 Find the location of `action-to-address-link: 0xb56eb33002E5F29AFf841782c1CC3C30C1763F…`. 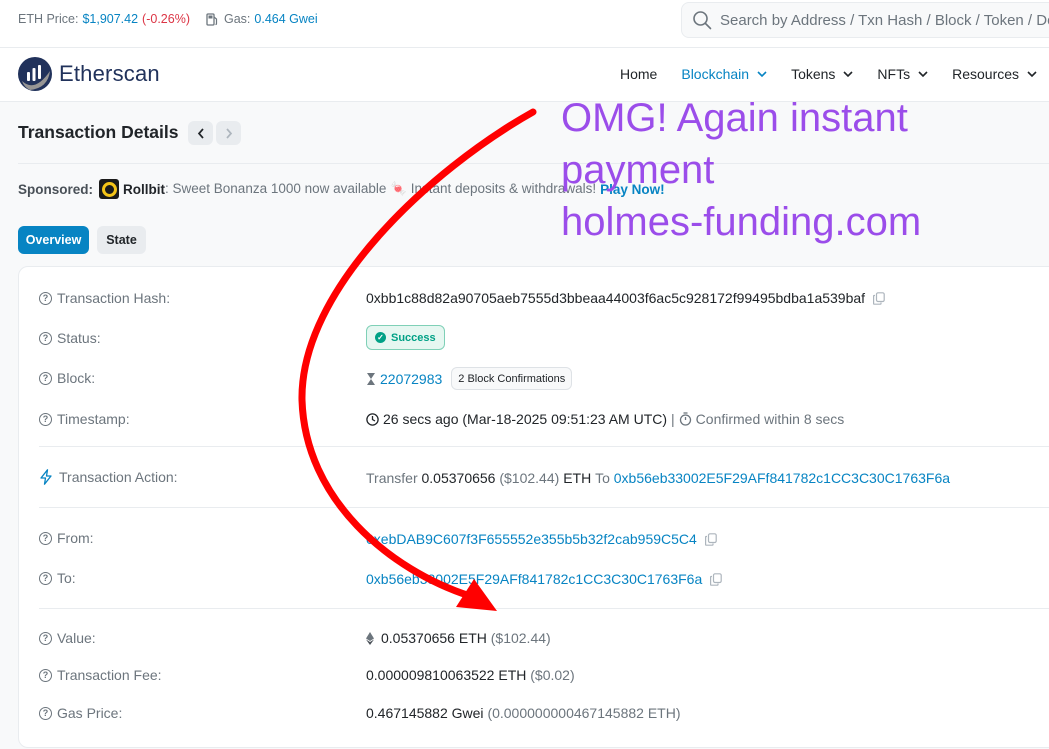

action-to-address-link: 0xb56eb33002E5F29AFf841782c1CC3C30C1763F… is located at coordinates (782, 478).